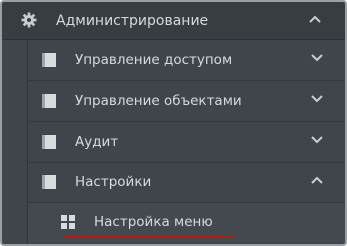  Describe the element at coordinates (154, 60) in the screenshot. I see `menu-item-label: Управление доступом` at that location.